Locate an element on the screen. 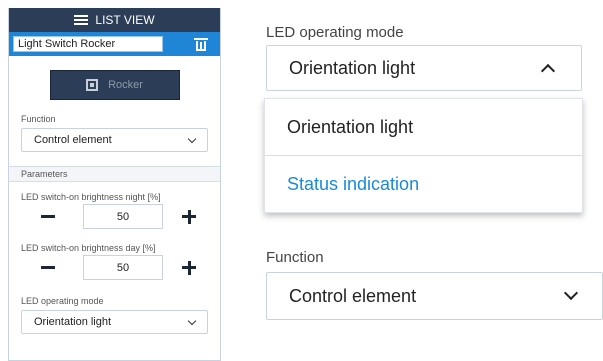 This screenshot has height=361, width=603. rocker-area: Rocker is located at coordinates (114, 85).